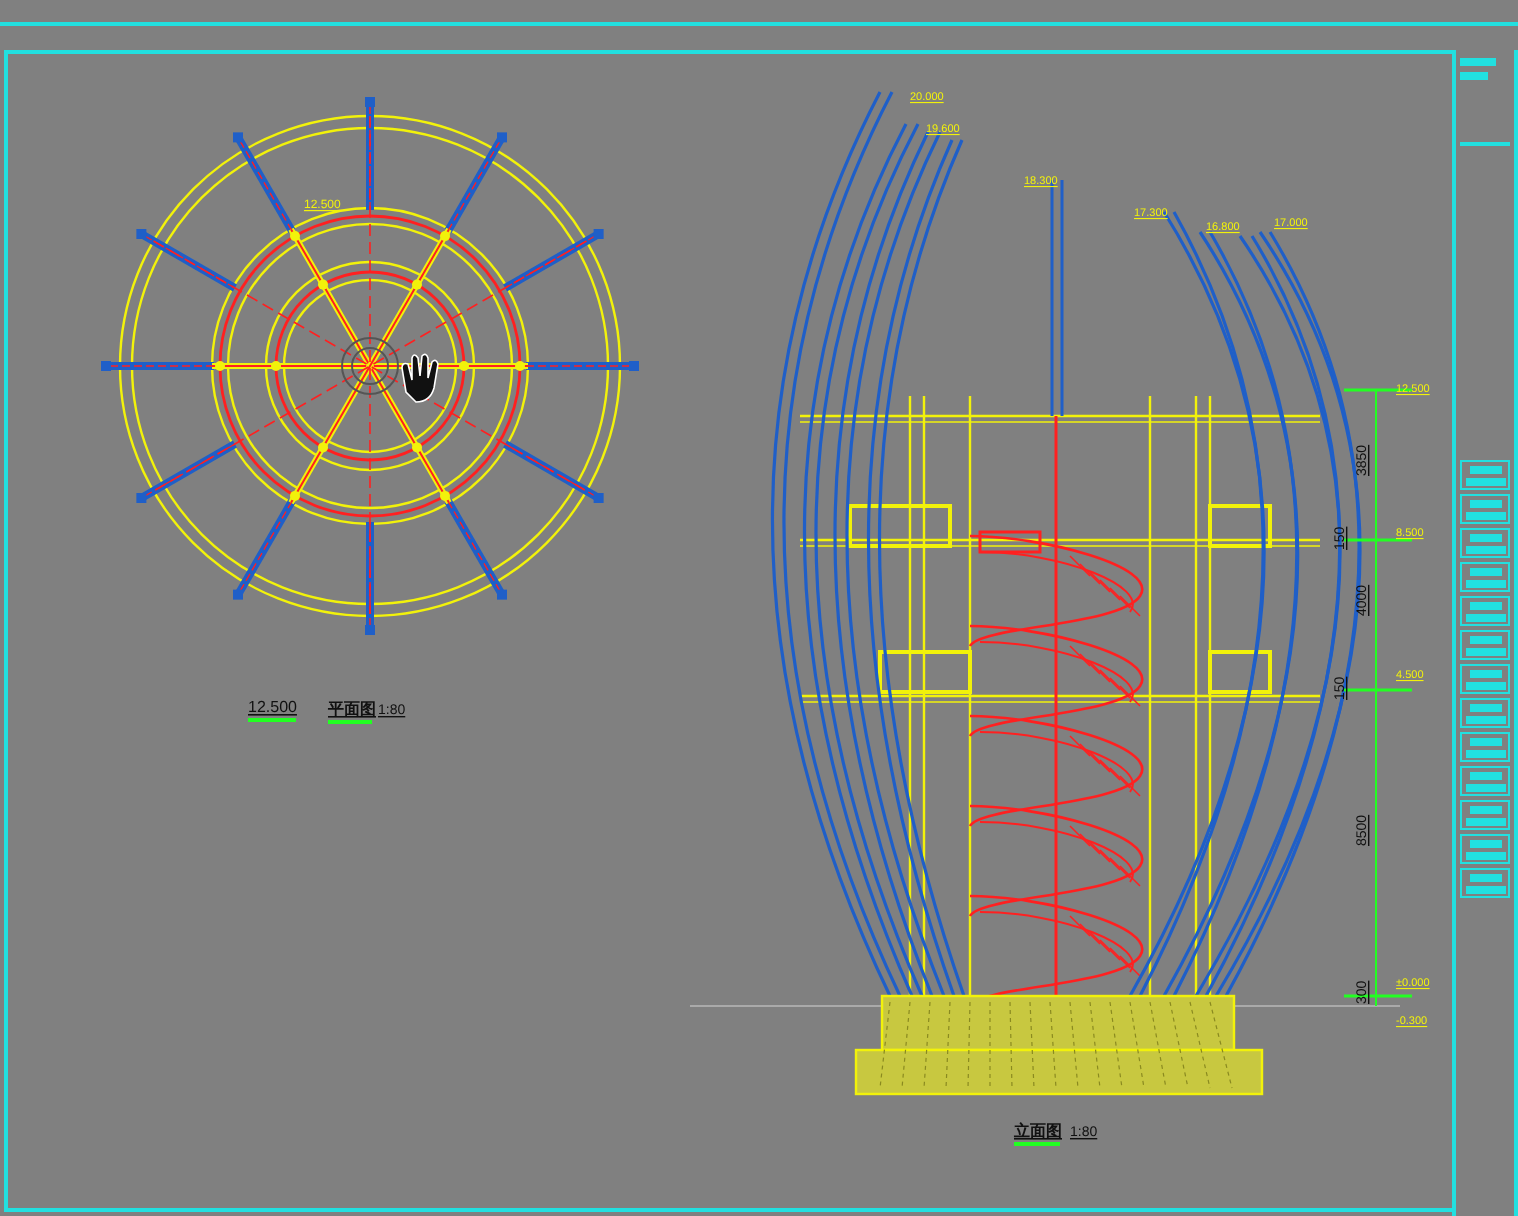 The image size is (1518, 1216). What do you see at coordinates (352, 709) in the screenshot?
I see `plan-title: 平面图` at bounding box center [352, 709].